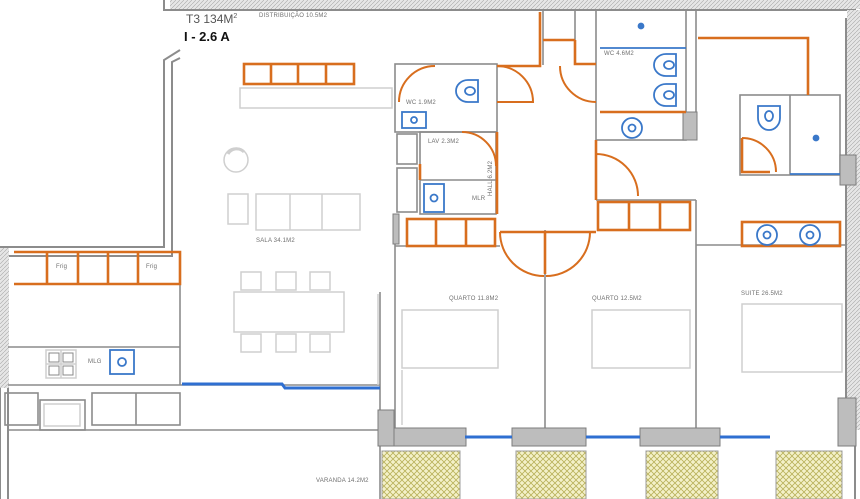 The width and height of the screenshot is (860, 499). What do you see at coordinates (62, 267) in the screenshot?
I see `label-frig-1: Frig` at bounding box center [62, 267].